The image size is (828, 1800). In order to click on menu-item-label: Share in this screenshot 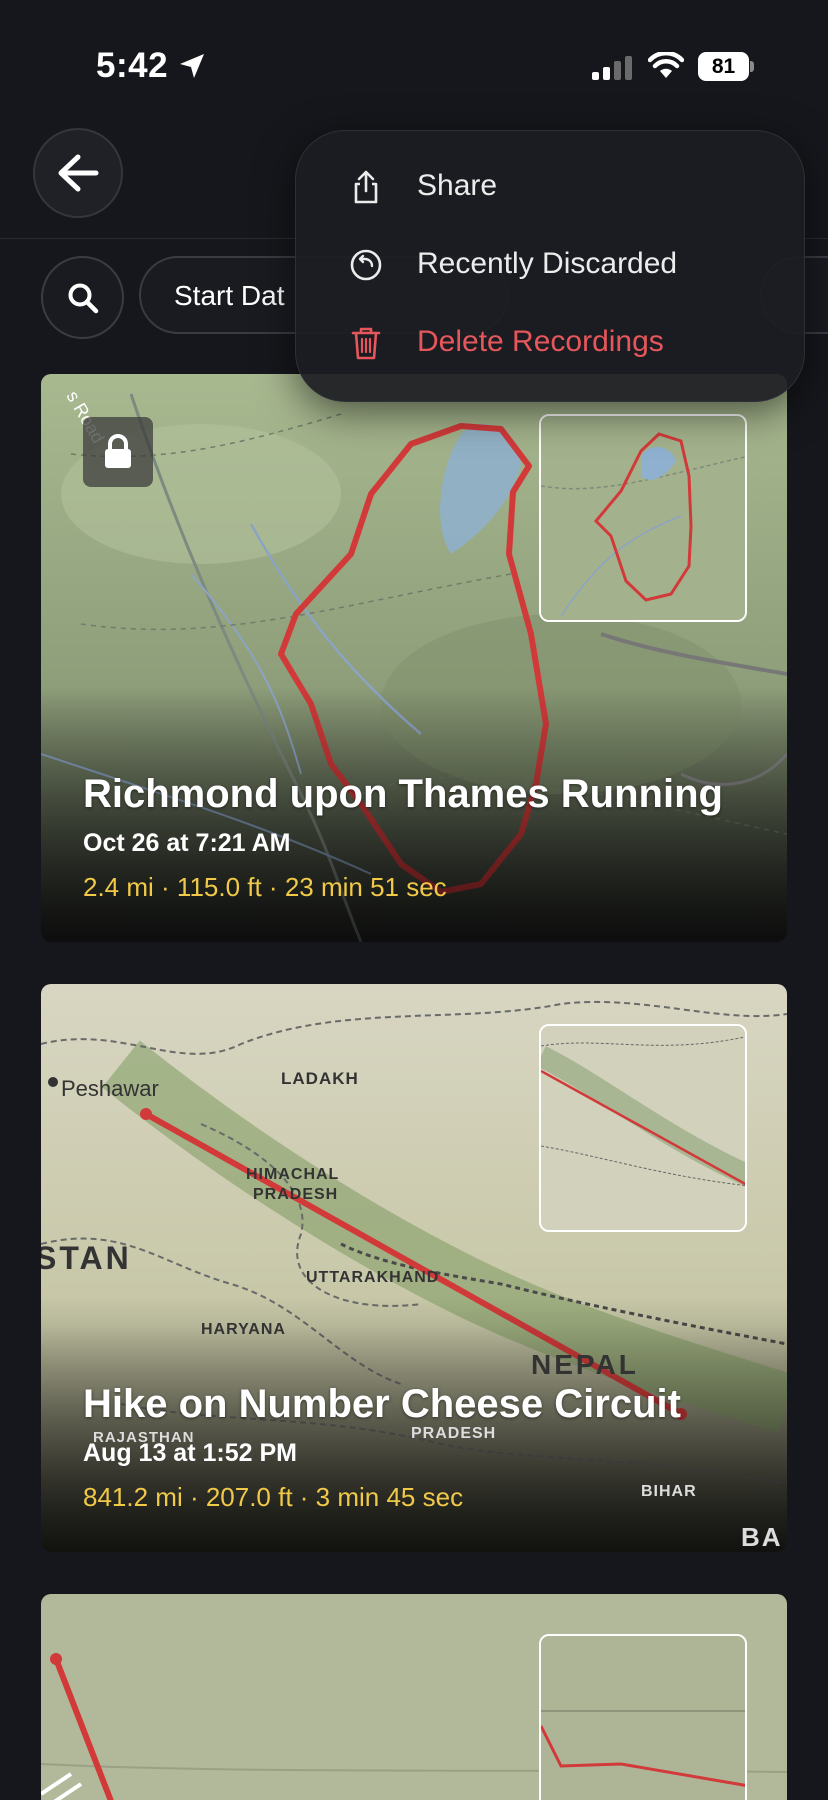, I will do `click(457, 185)`.